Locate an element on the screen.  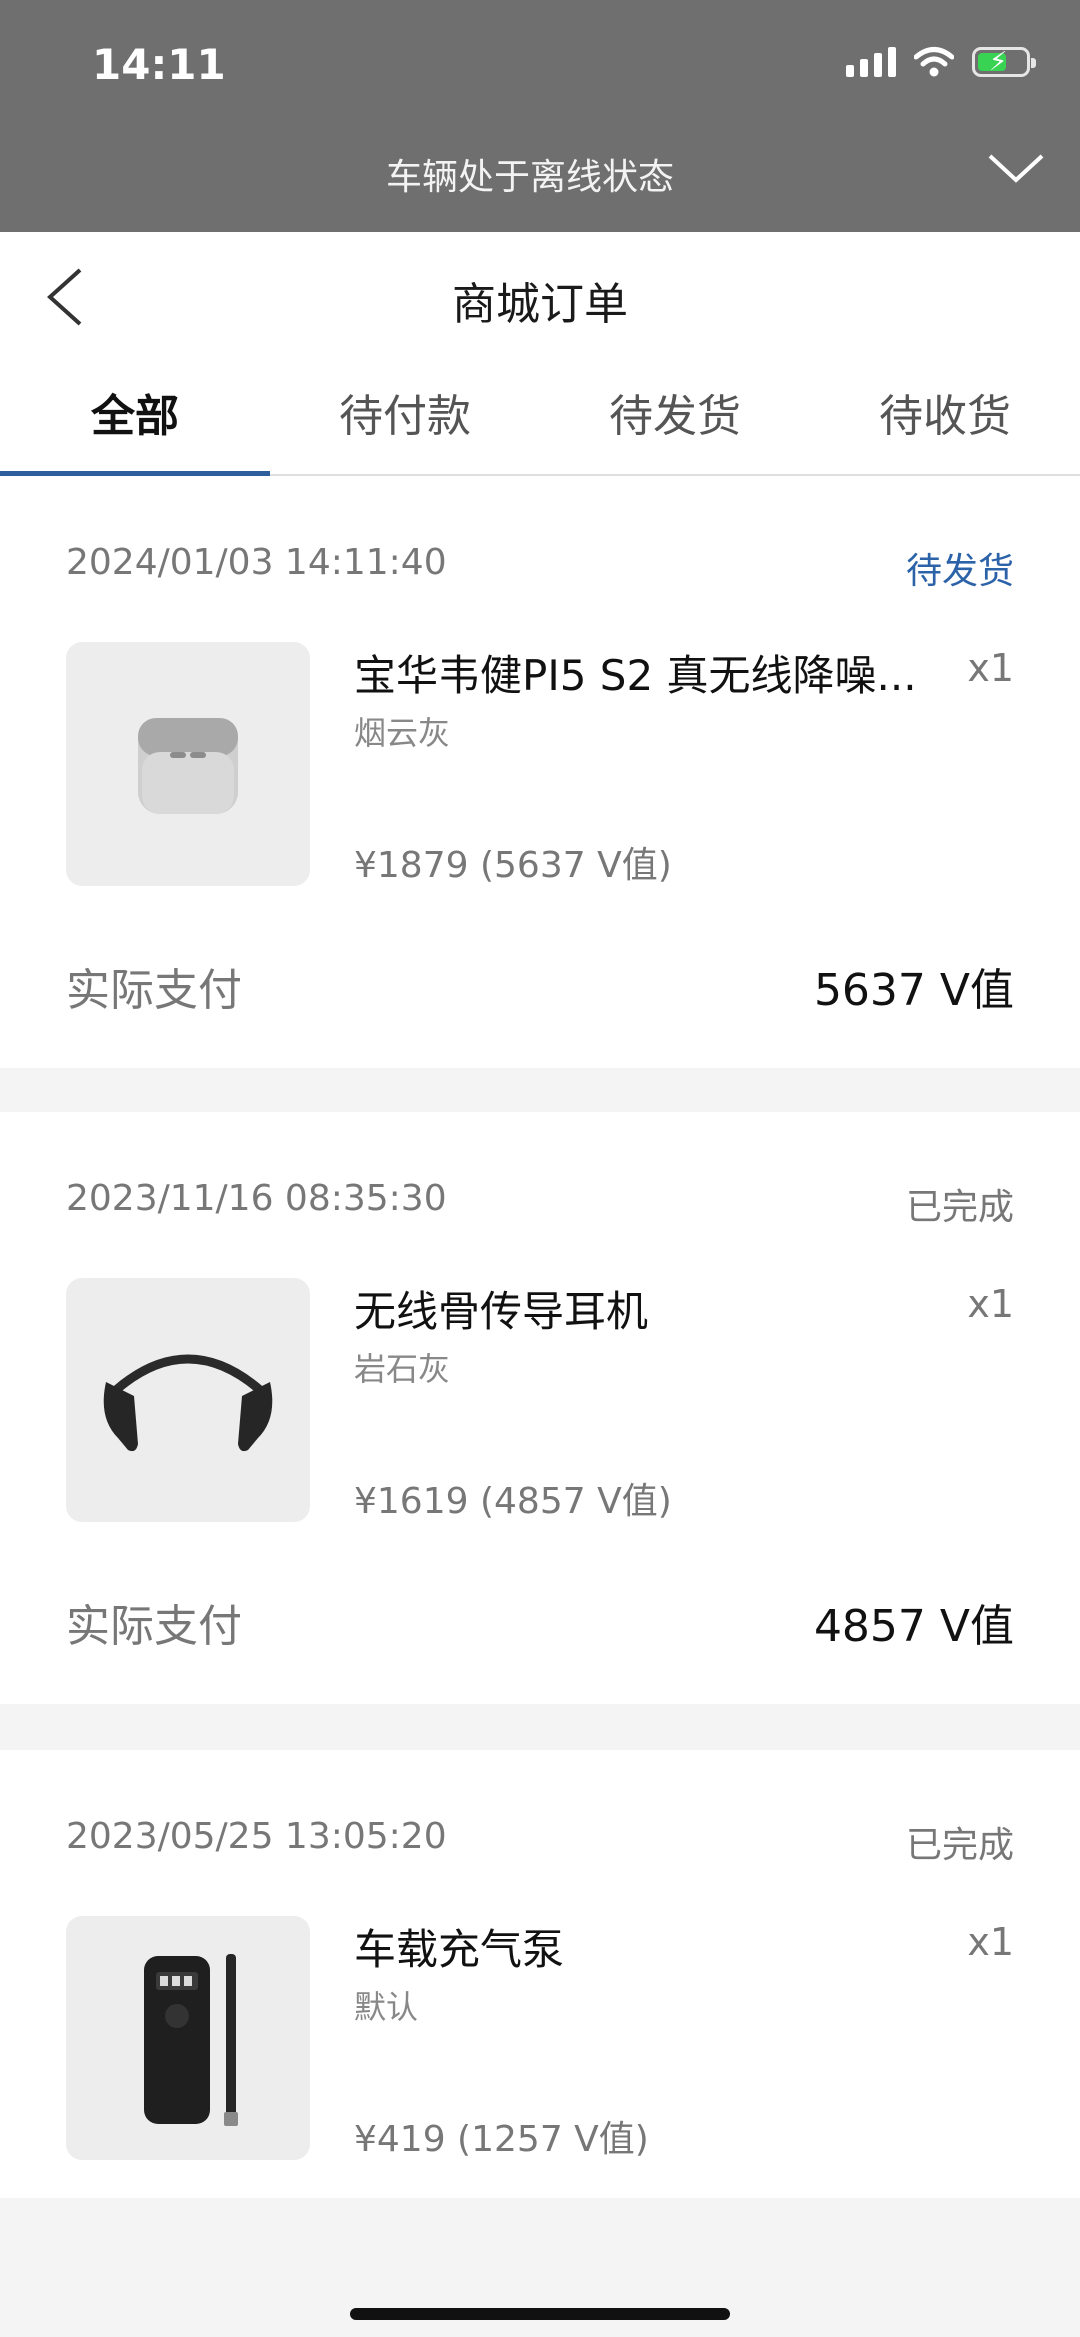
cellular-signal-icon is located at coordinates (871, 62).